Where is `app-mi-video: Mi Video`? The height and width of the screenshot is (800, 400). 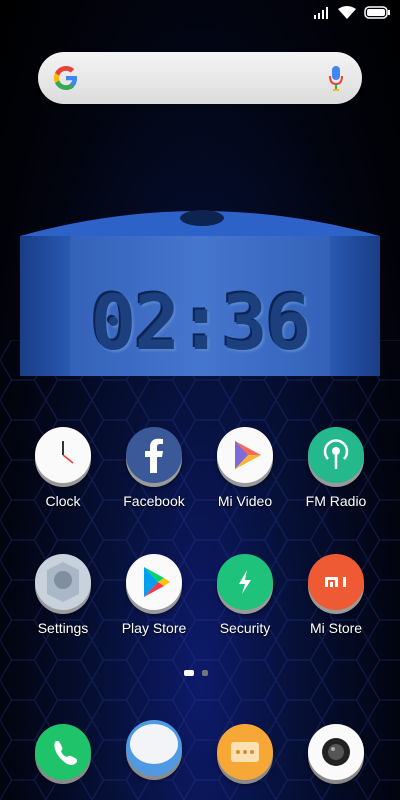
app-mi-video: Mi Video is located at coordinates (245, 468).